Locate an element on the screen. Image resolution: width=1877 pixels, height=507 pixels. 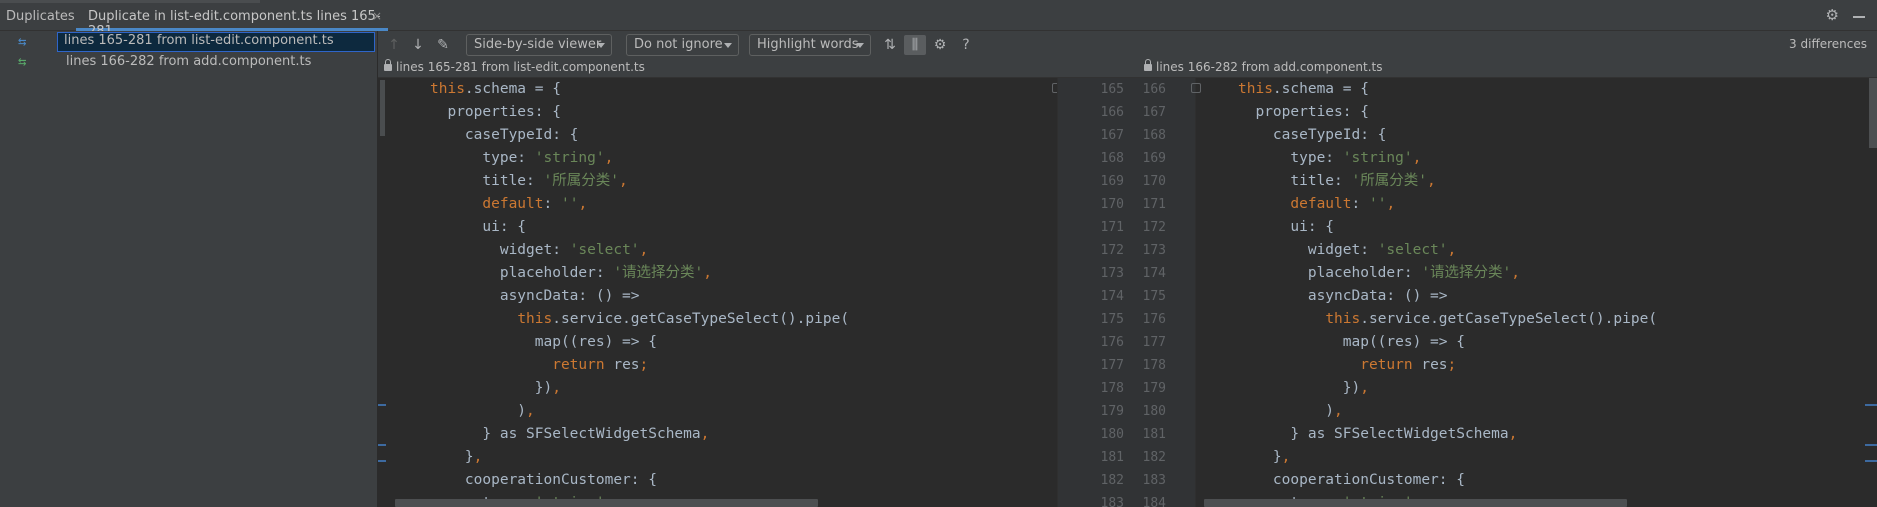
gear-icon: ⚙ is located at coordinates (1832, 15).